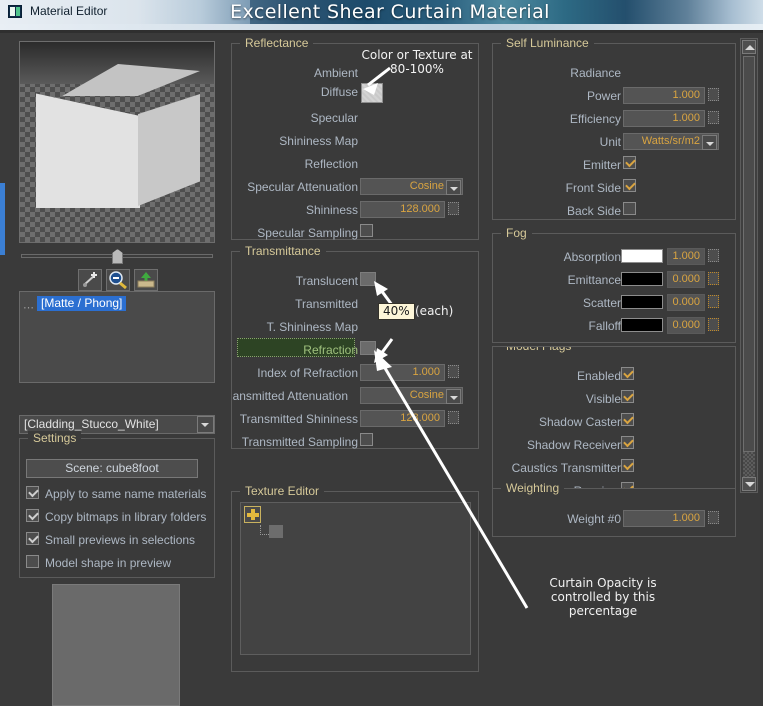  What do you see at coordinates (453, 417) in the screenshot?
I see `transmitted-shininess-spinner` at bounding box center [453, 417].